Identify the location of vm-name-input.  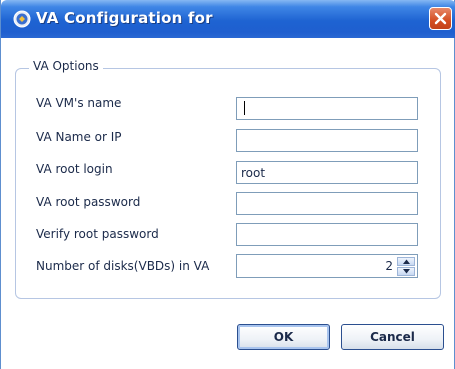
(327, 108).